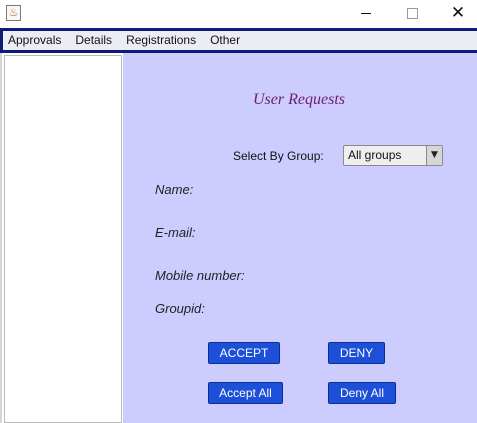 The height and width of the screenshot is (423, 477). Describe the element at coordinates (362, 393) in the screenshot. I see `deny-all-button: Deny All` at that location.